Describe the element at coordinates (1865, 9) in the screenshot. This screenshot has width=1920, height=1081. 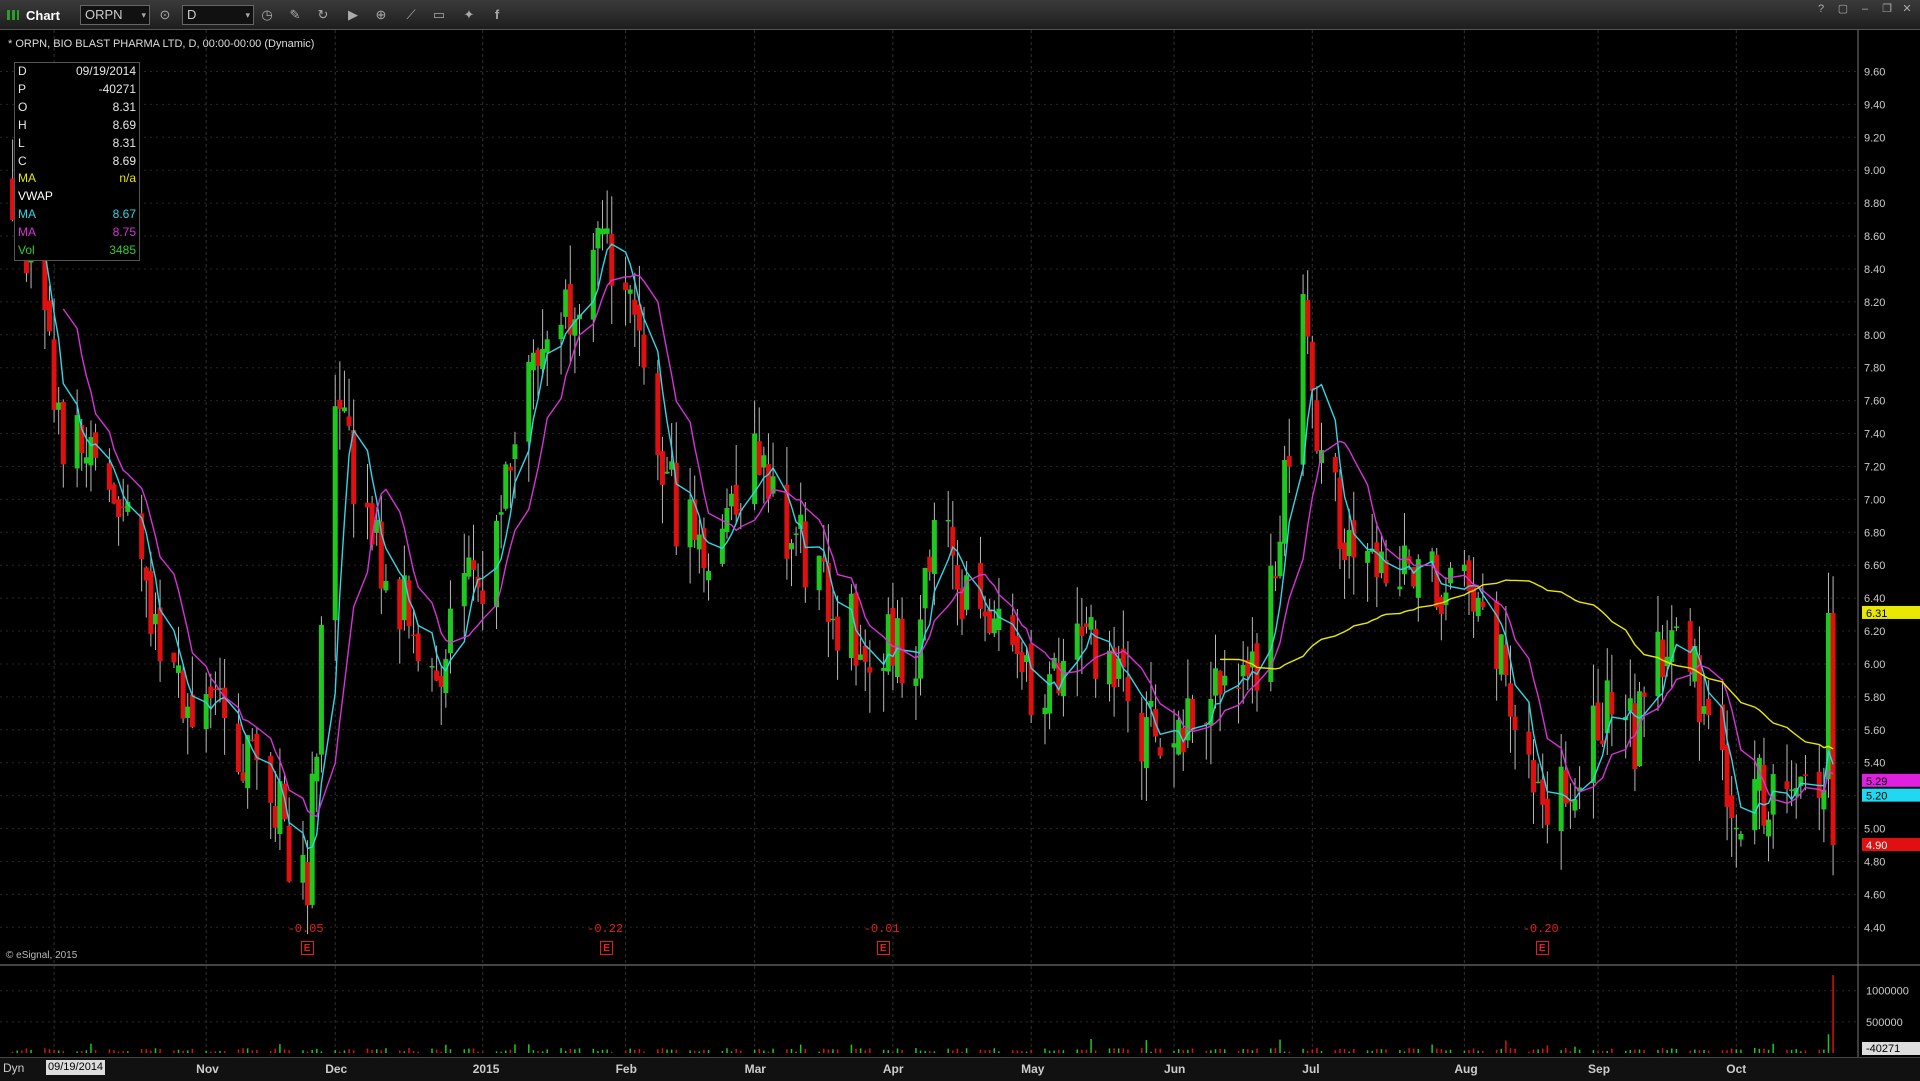
I see `minimize-icon: –` at that location.